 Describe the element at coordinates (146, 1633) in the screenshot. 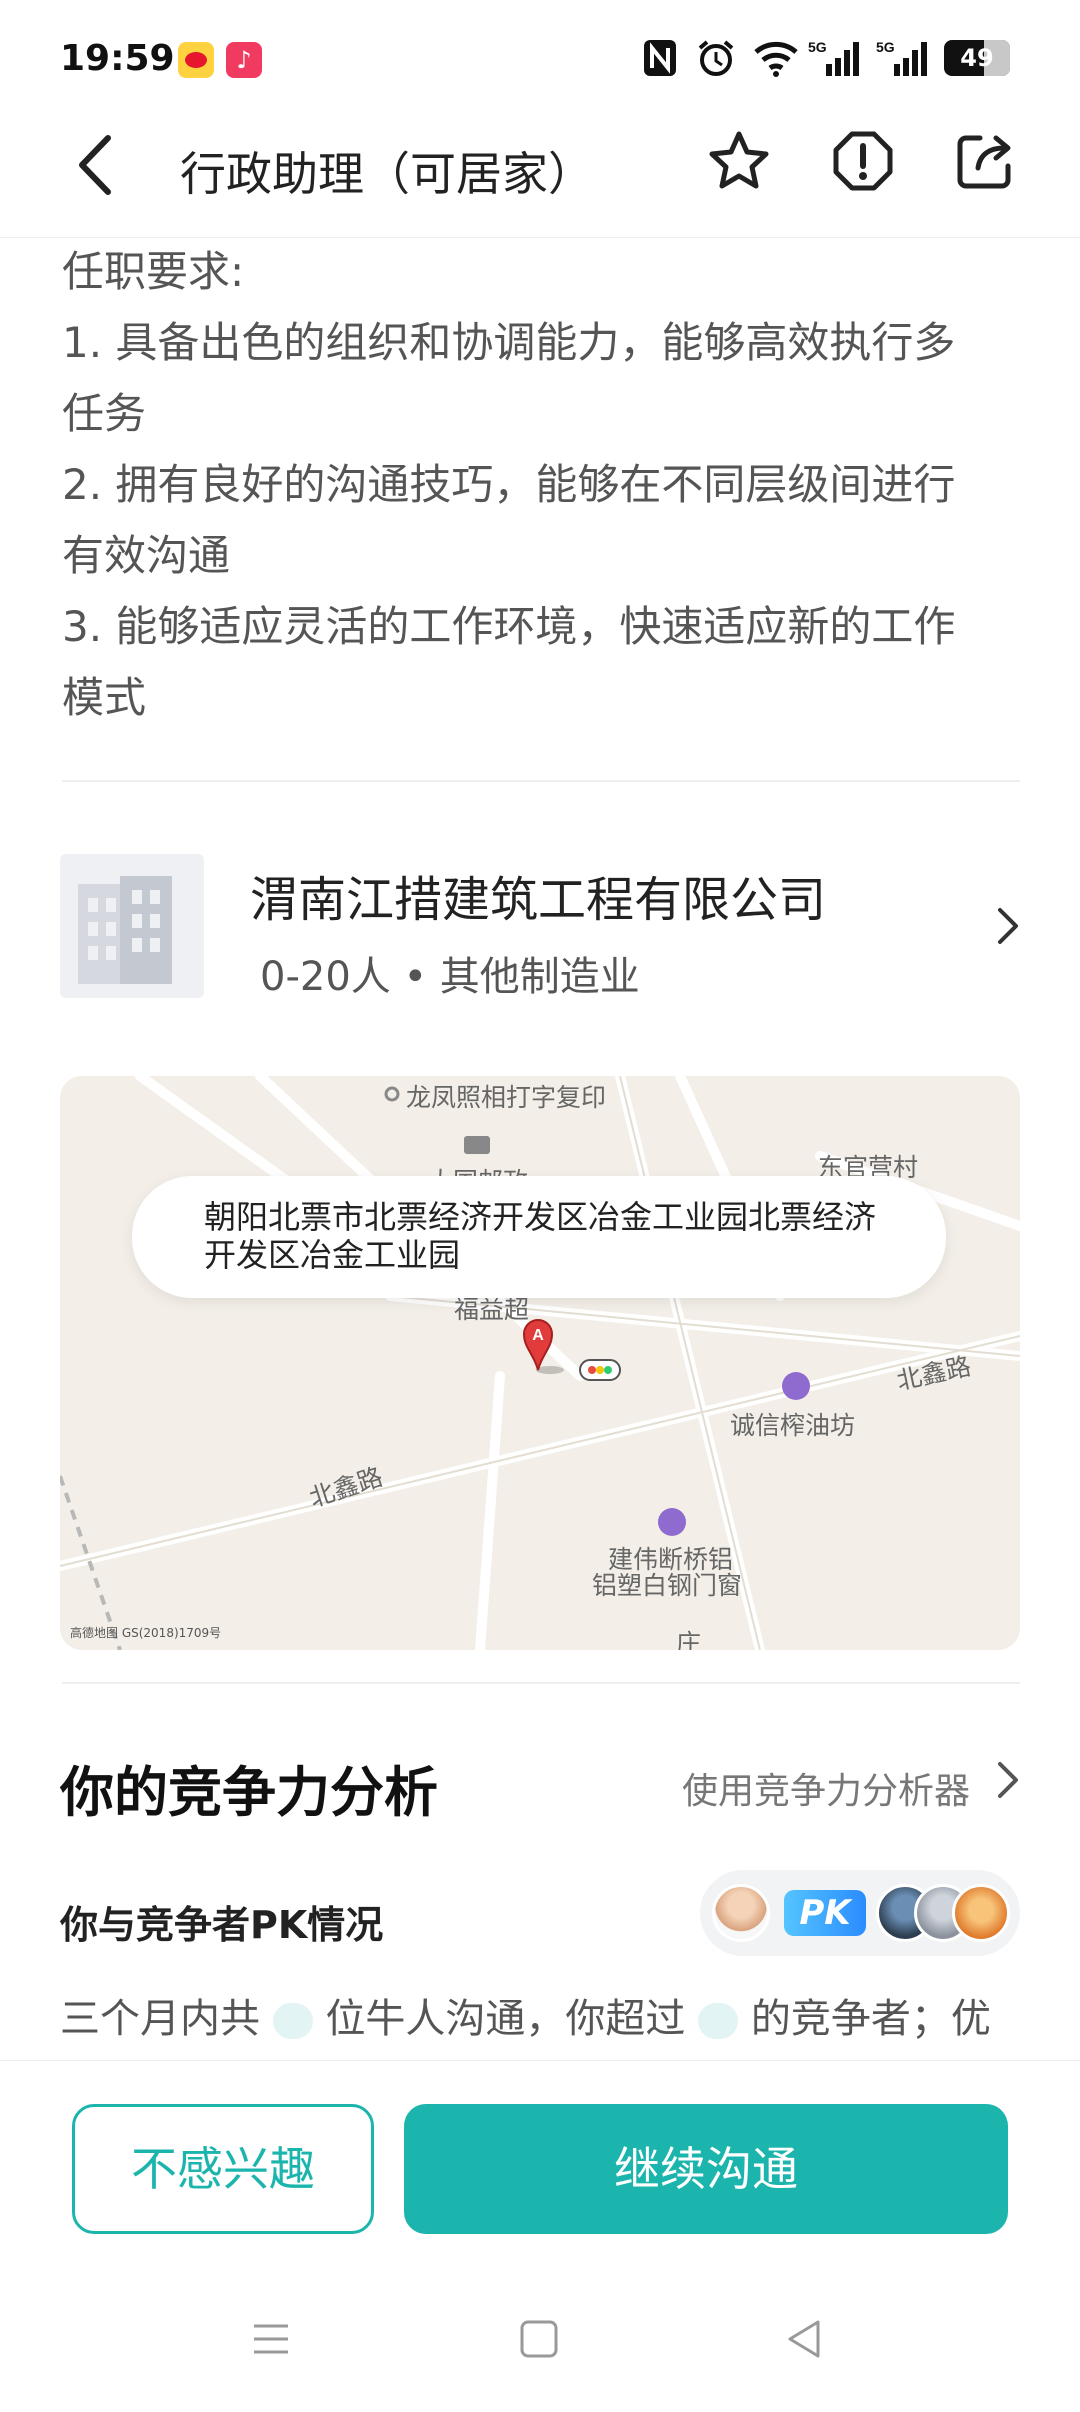

I see `map-attribution: 高德地图 GS(2018)1709号` at that location.